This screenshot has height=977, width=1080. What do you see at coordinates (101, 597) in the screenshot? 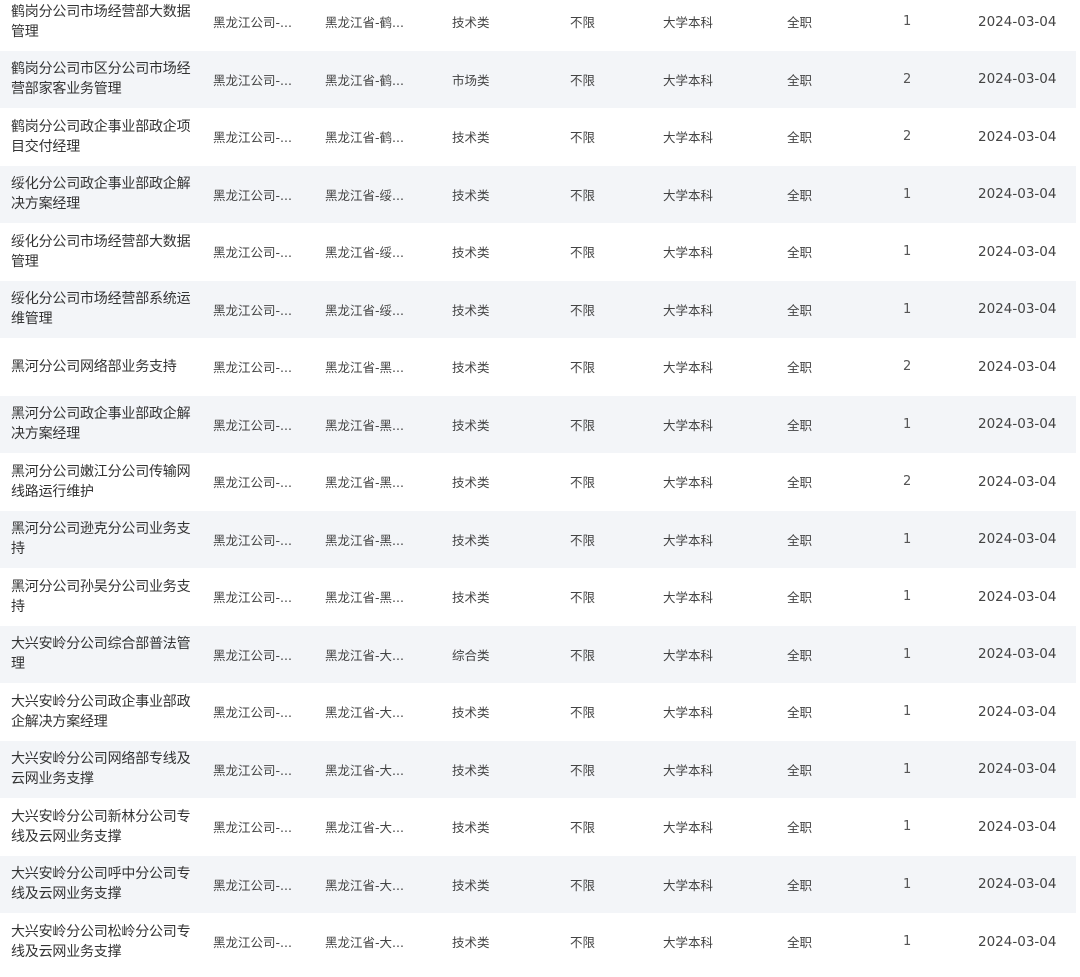
I see `job-title-link: 黑河分公司孙吴分公司业务支持` at bounding box center [101, 597].